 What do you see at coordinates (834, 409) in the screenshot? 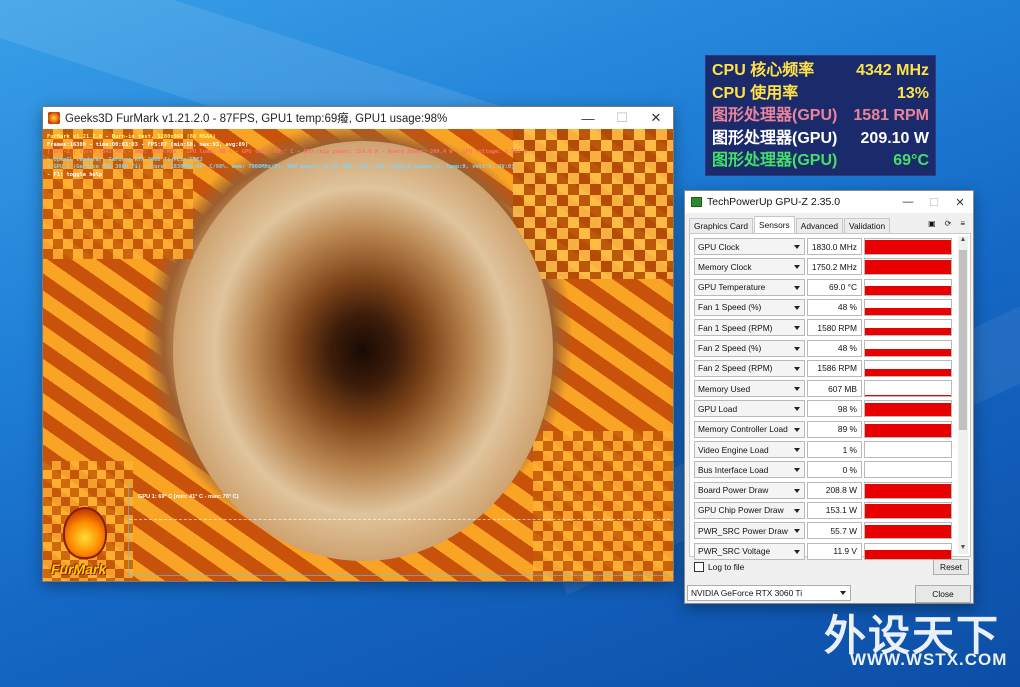
I see `sensor-value: 98 %` at bounding box center [834, 409].